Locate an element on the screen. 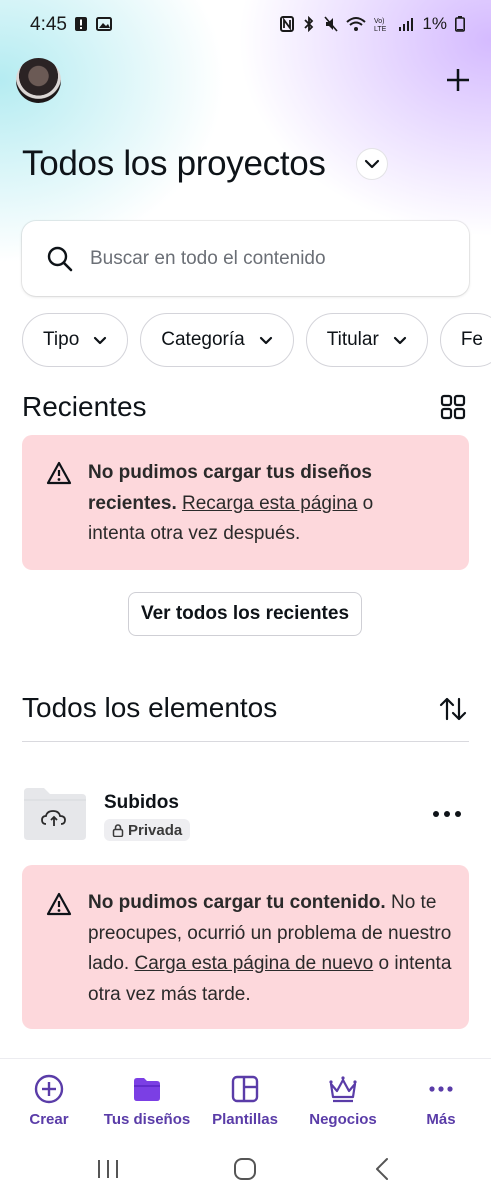  filter-type: Tipo is located at coordinates (75, 340).